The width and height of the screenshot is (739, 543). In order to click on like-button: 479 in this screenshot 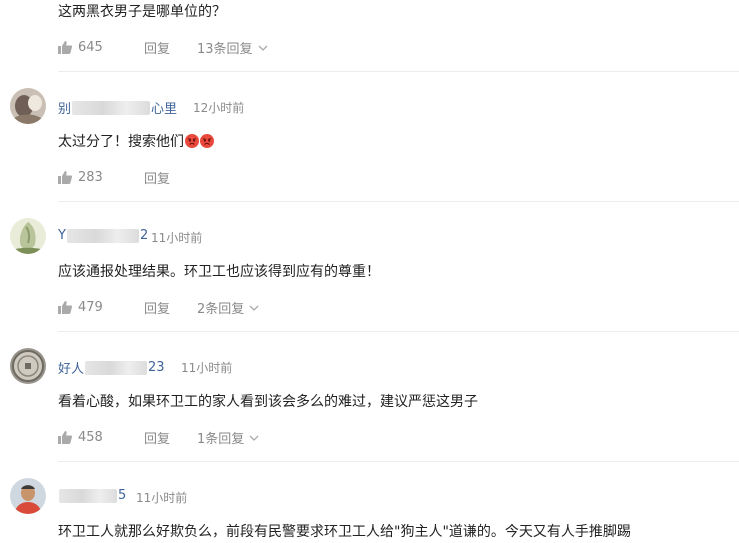, I will do `click(101, 307)`.